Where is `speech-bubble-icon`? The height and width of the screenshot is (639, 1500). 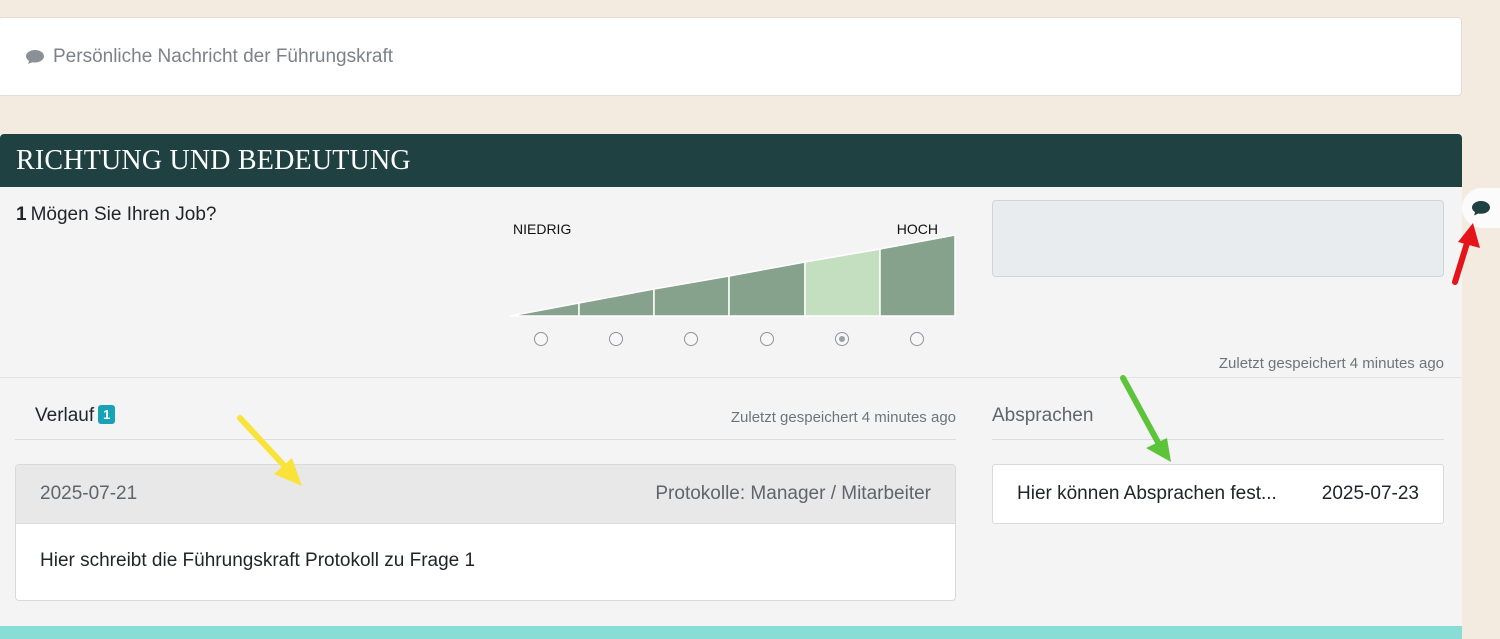
speech-bubble-icon is located at coordinates (35, 56).